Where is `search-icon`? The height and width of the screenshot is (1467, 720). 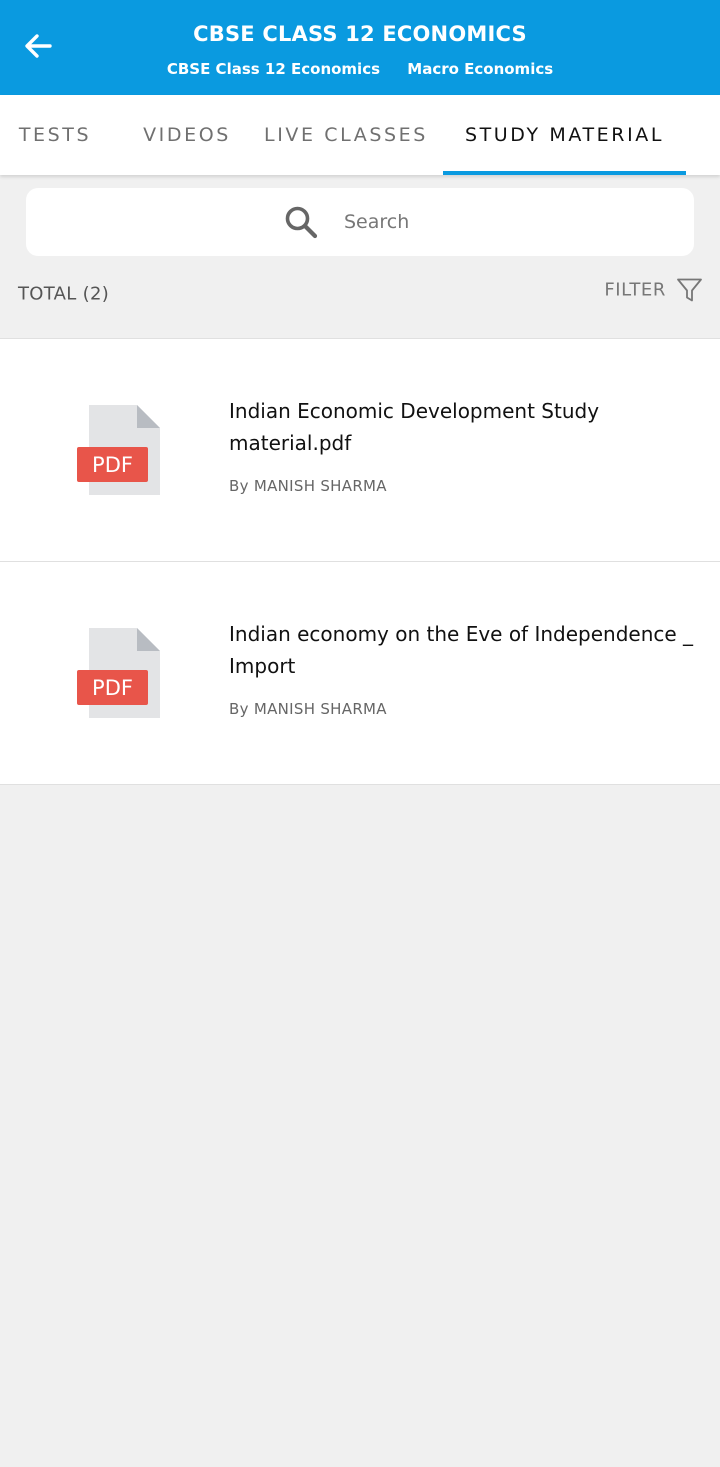 search-icon is located at coordinates (301, 222).